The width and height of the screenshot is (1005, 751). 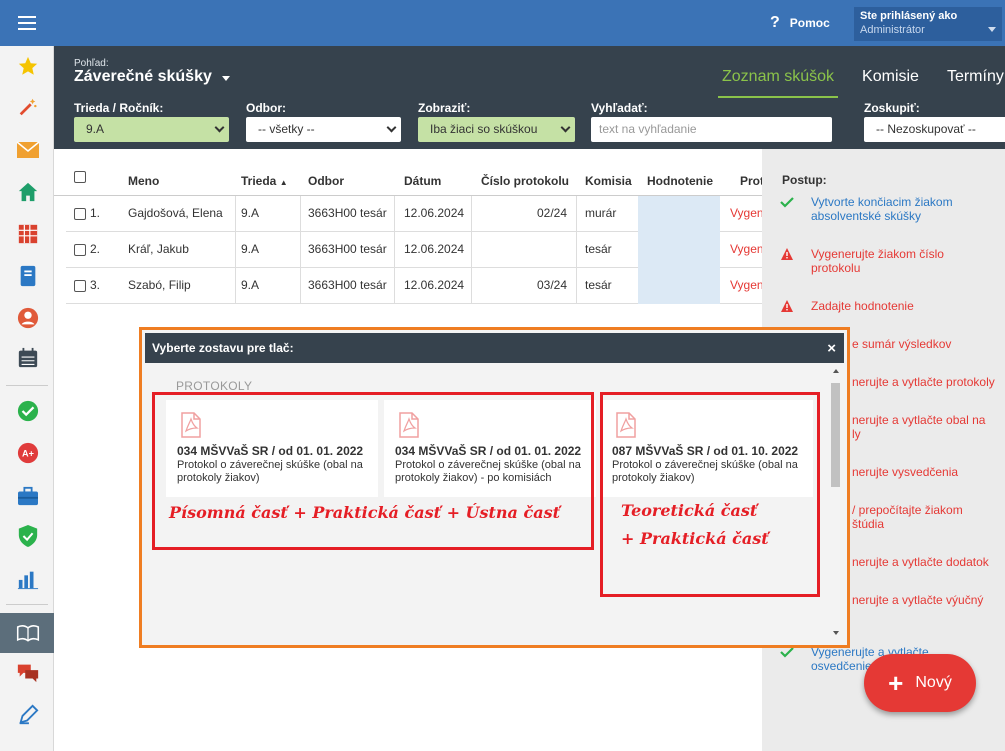 What do you see at coordinates (250, 285) in the screenshot?
I see `row-class: 9.A` at bounding box center [250, 285].